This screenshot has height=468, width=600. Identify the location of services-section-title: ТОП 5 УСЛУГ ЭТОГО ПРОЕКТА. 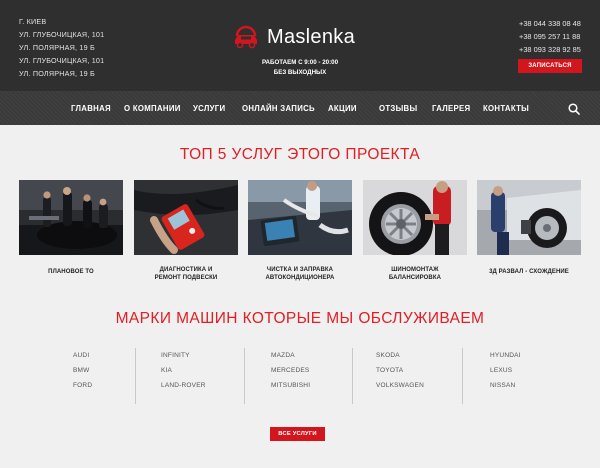
(300, 154).